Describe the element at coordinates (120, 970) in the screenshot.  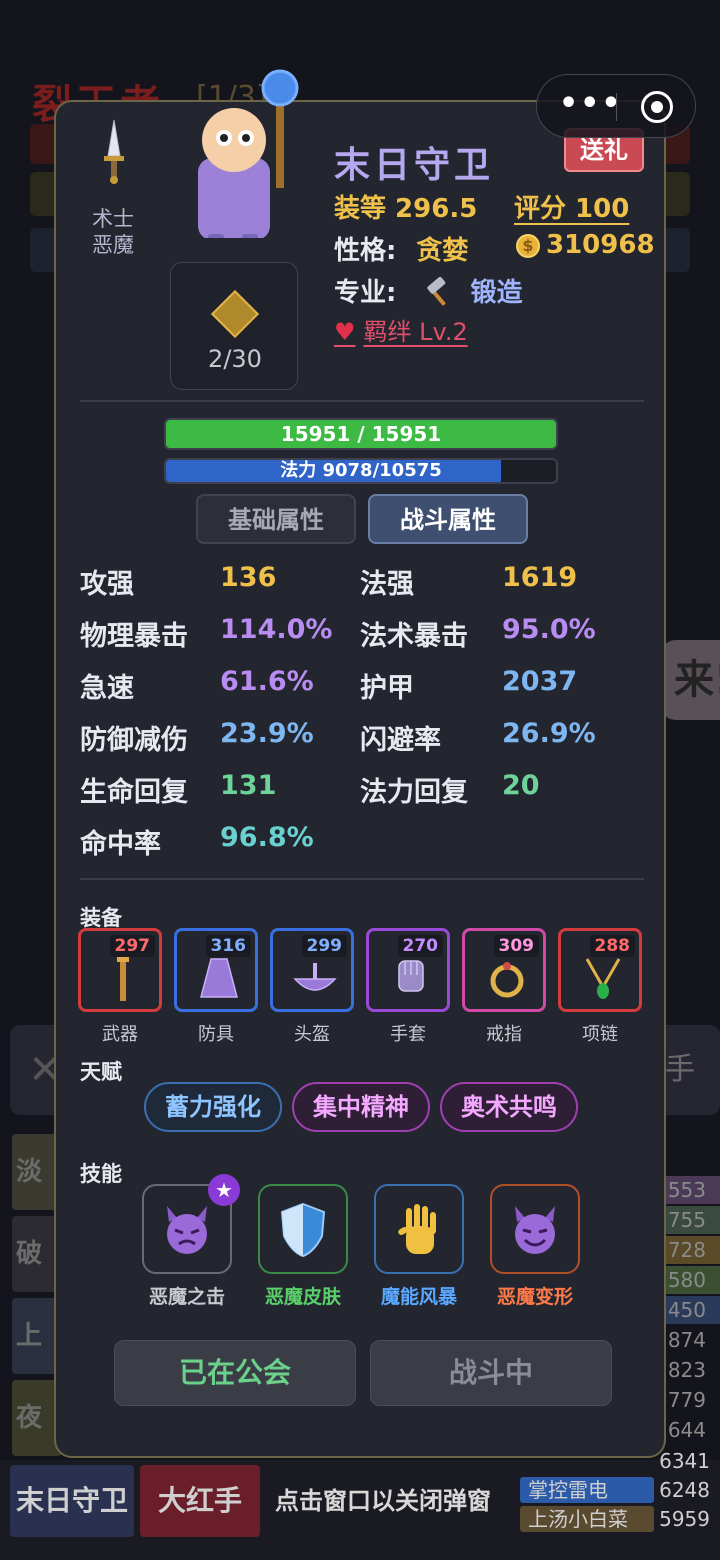
I see `equip-slot-weapon: 297` at that location.